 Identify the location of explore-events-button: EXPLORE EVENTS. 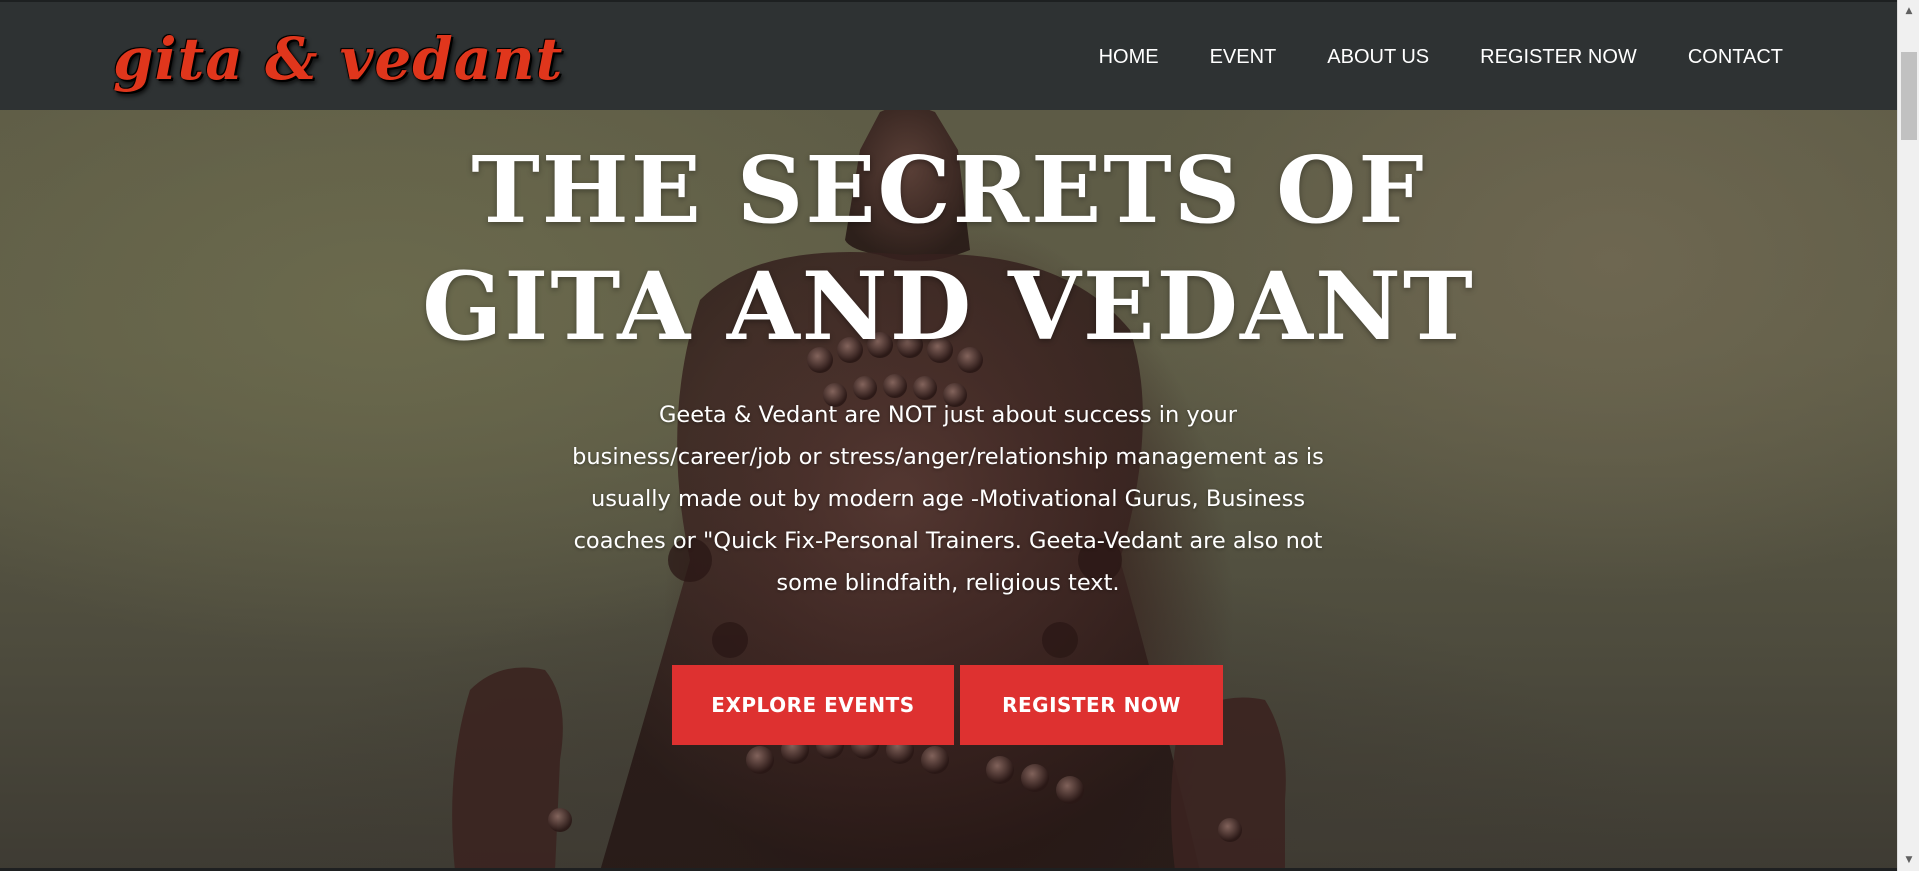
(813, 705).